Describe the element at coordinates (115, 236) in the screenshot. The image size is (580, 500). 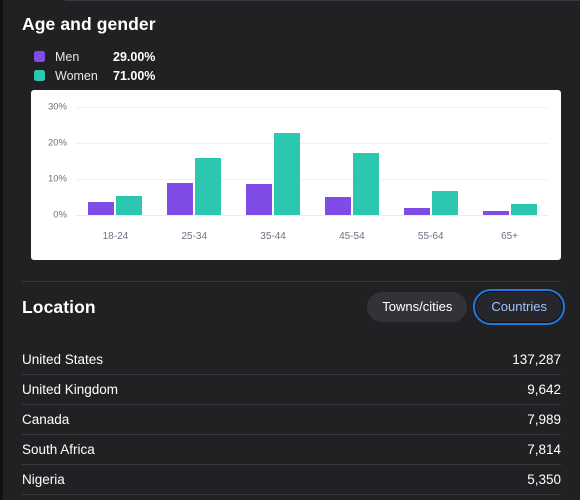
I see `x-axis-tick-label: 18-24` at that location.